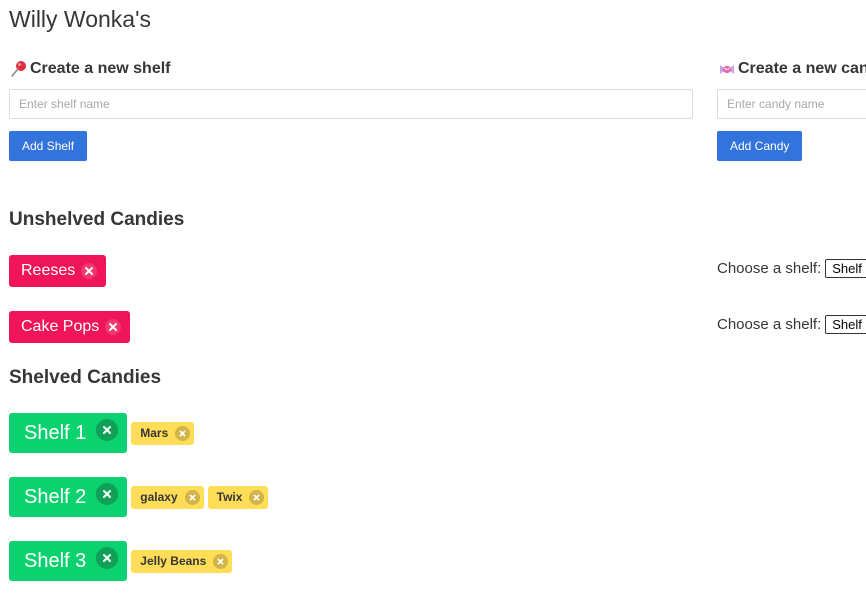 The width and height of the screenshot is (866, 615). I want to click on unshelved-candy-tag: Cake Pops, so click(70, 327).